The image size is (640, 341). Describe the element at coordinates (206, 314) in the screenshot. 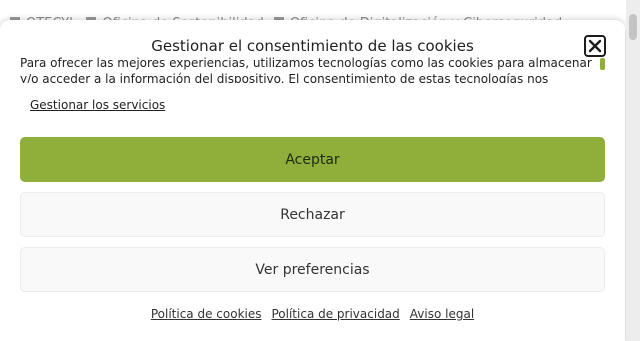

I see `cookie-policy-link: Política de cookies` at that location.